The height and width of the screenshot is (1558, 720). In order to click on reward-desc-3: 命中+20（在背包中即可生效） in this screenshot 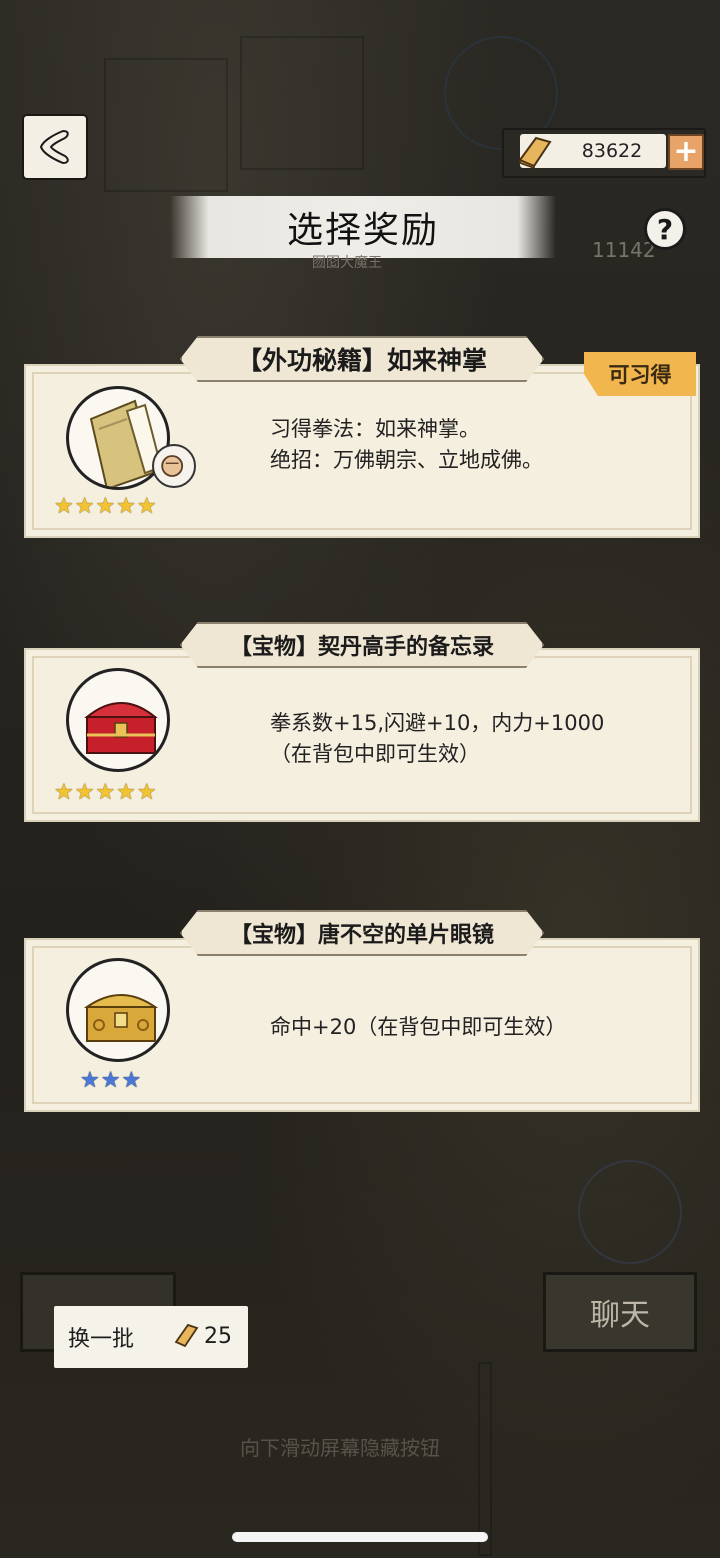, I will do `click(418, 1027)`.